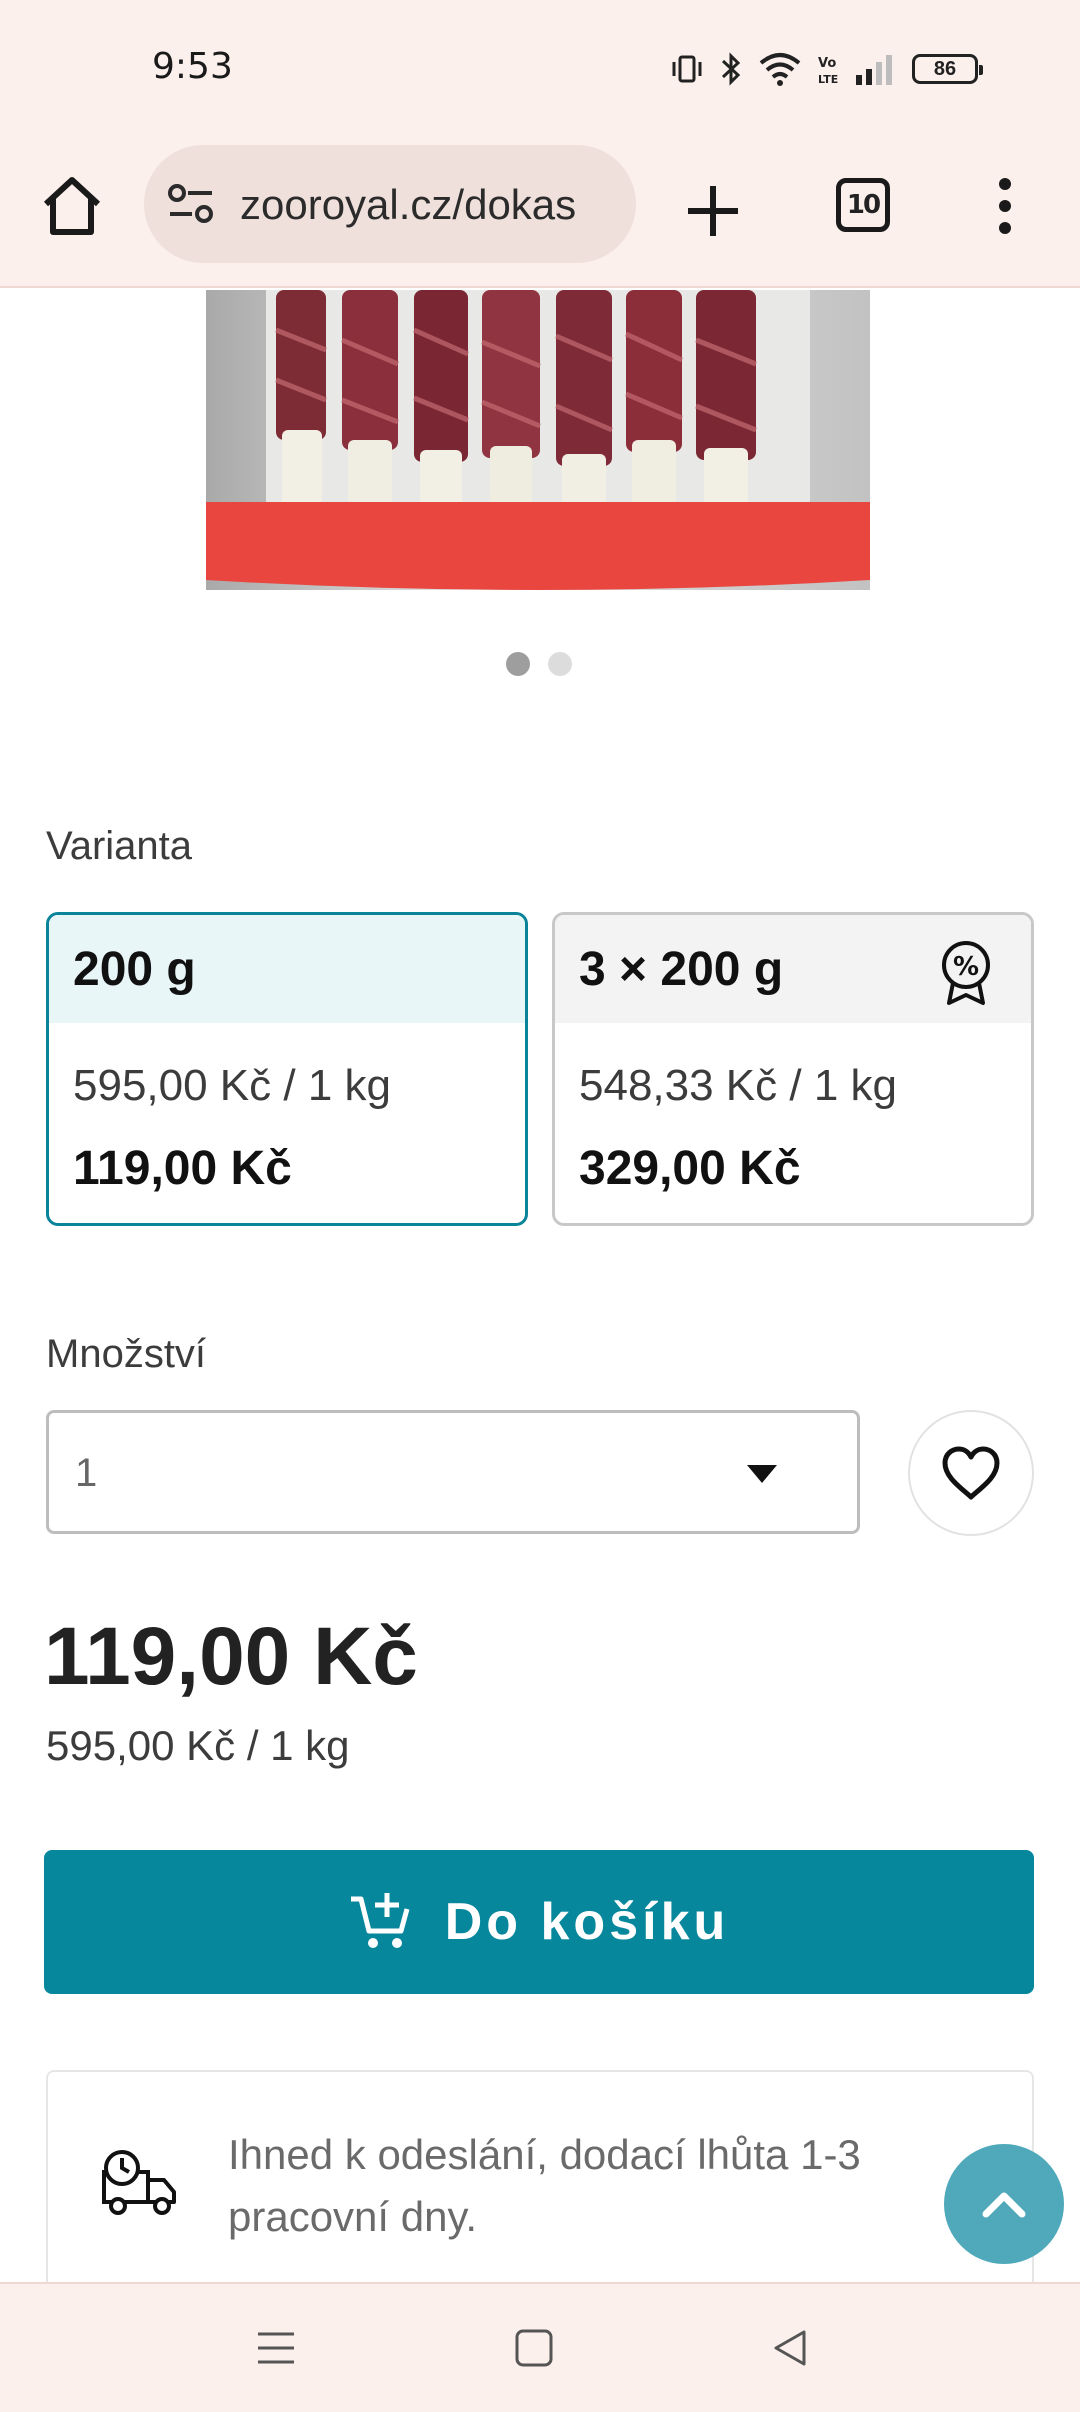  Describe the element at coordinates (793, 969) in the screenshot. I see `variant-option-header: 3 × 200 g %` at that location.